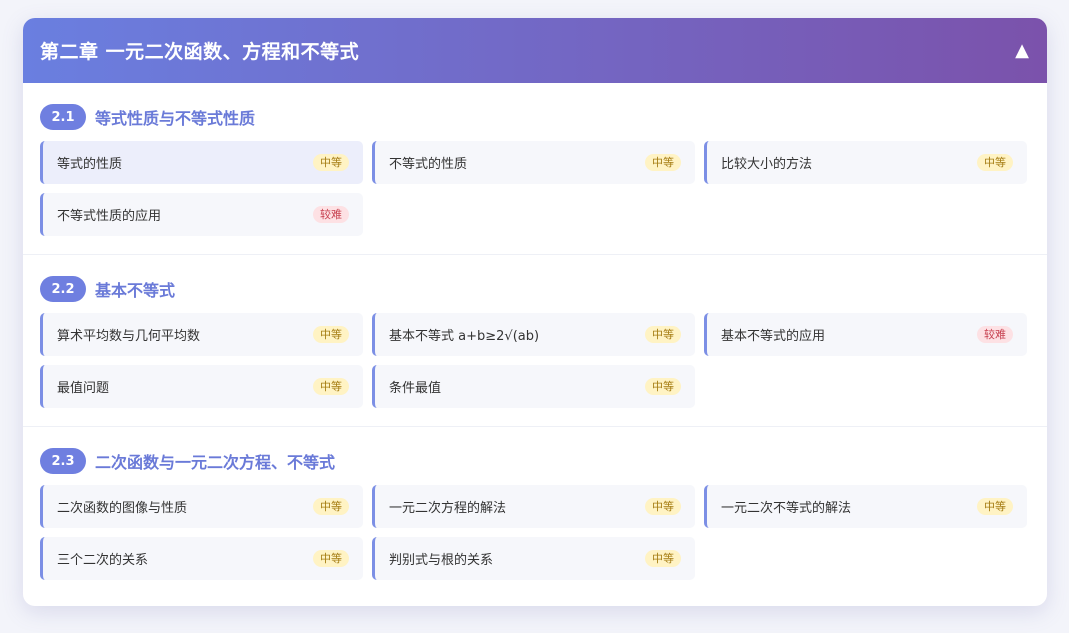 The height and width of the screenshot is (633, 1069). What do you see at coordinates (534, 289) in the screenshot?
I see `section-header: 2.2 基本不等式` at bounding box center [534, 289].